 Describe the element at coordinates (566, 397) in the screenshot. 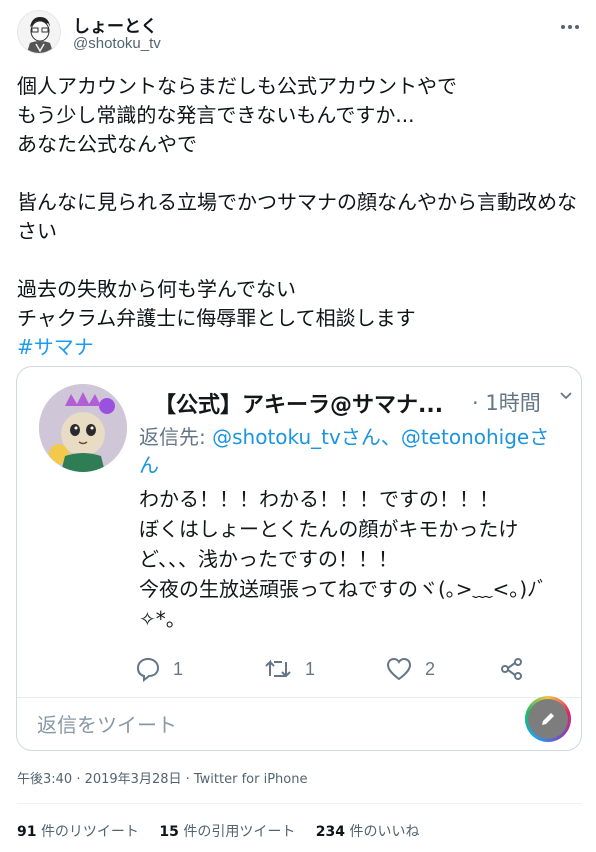

I see `chevron-down-icon` at that location.